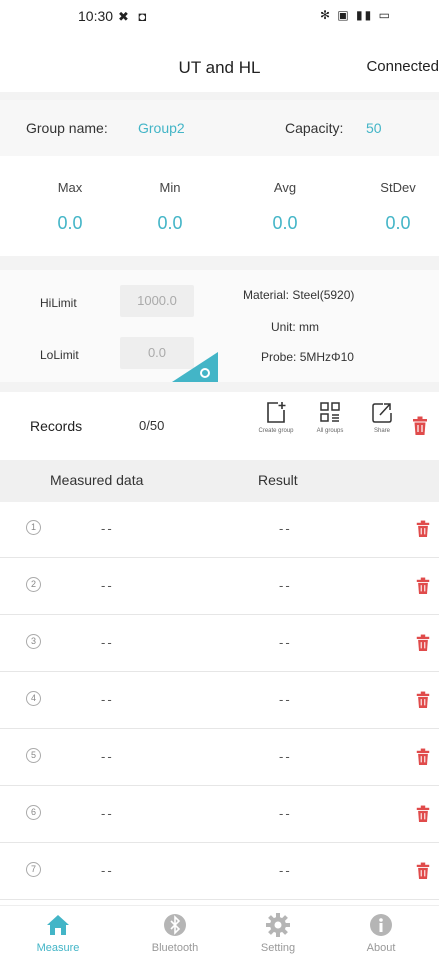 The image size is (439, 967). Describe the element at coordinates (161, 128) in the screenshot. I see `group-name-value: Group2` at that location.